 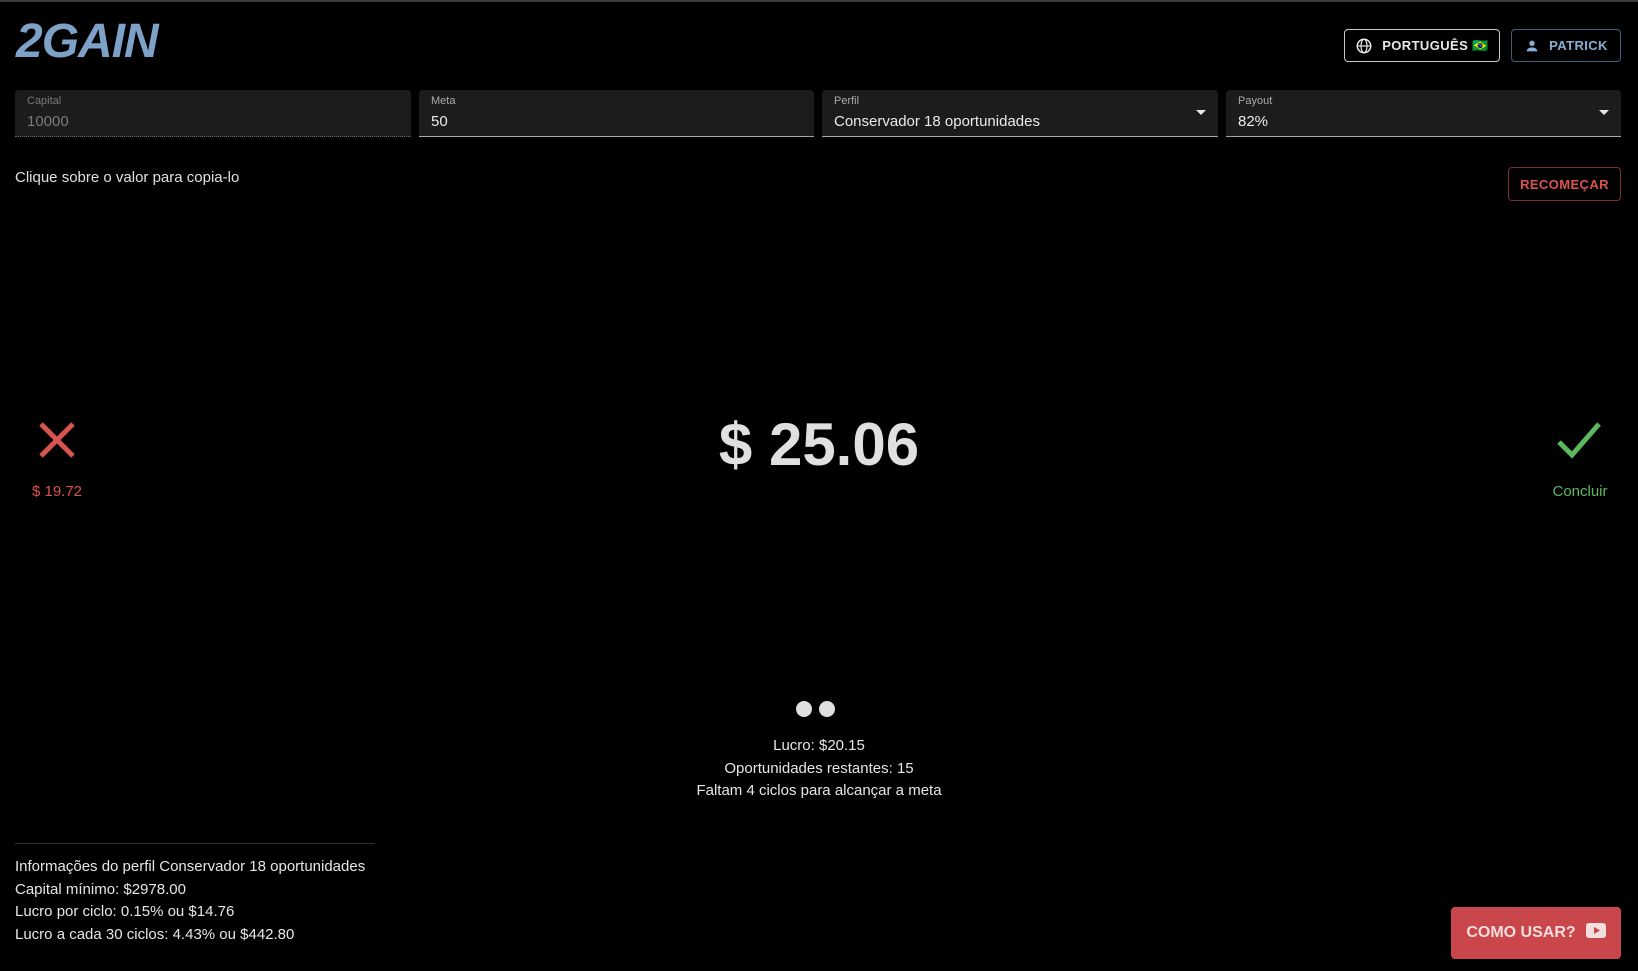 I want to click on capital-field: Capital 10000, so click(x=213, y=113).